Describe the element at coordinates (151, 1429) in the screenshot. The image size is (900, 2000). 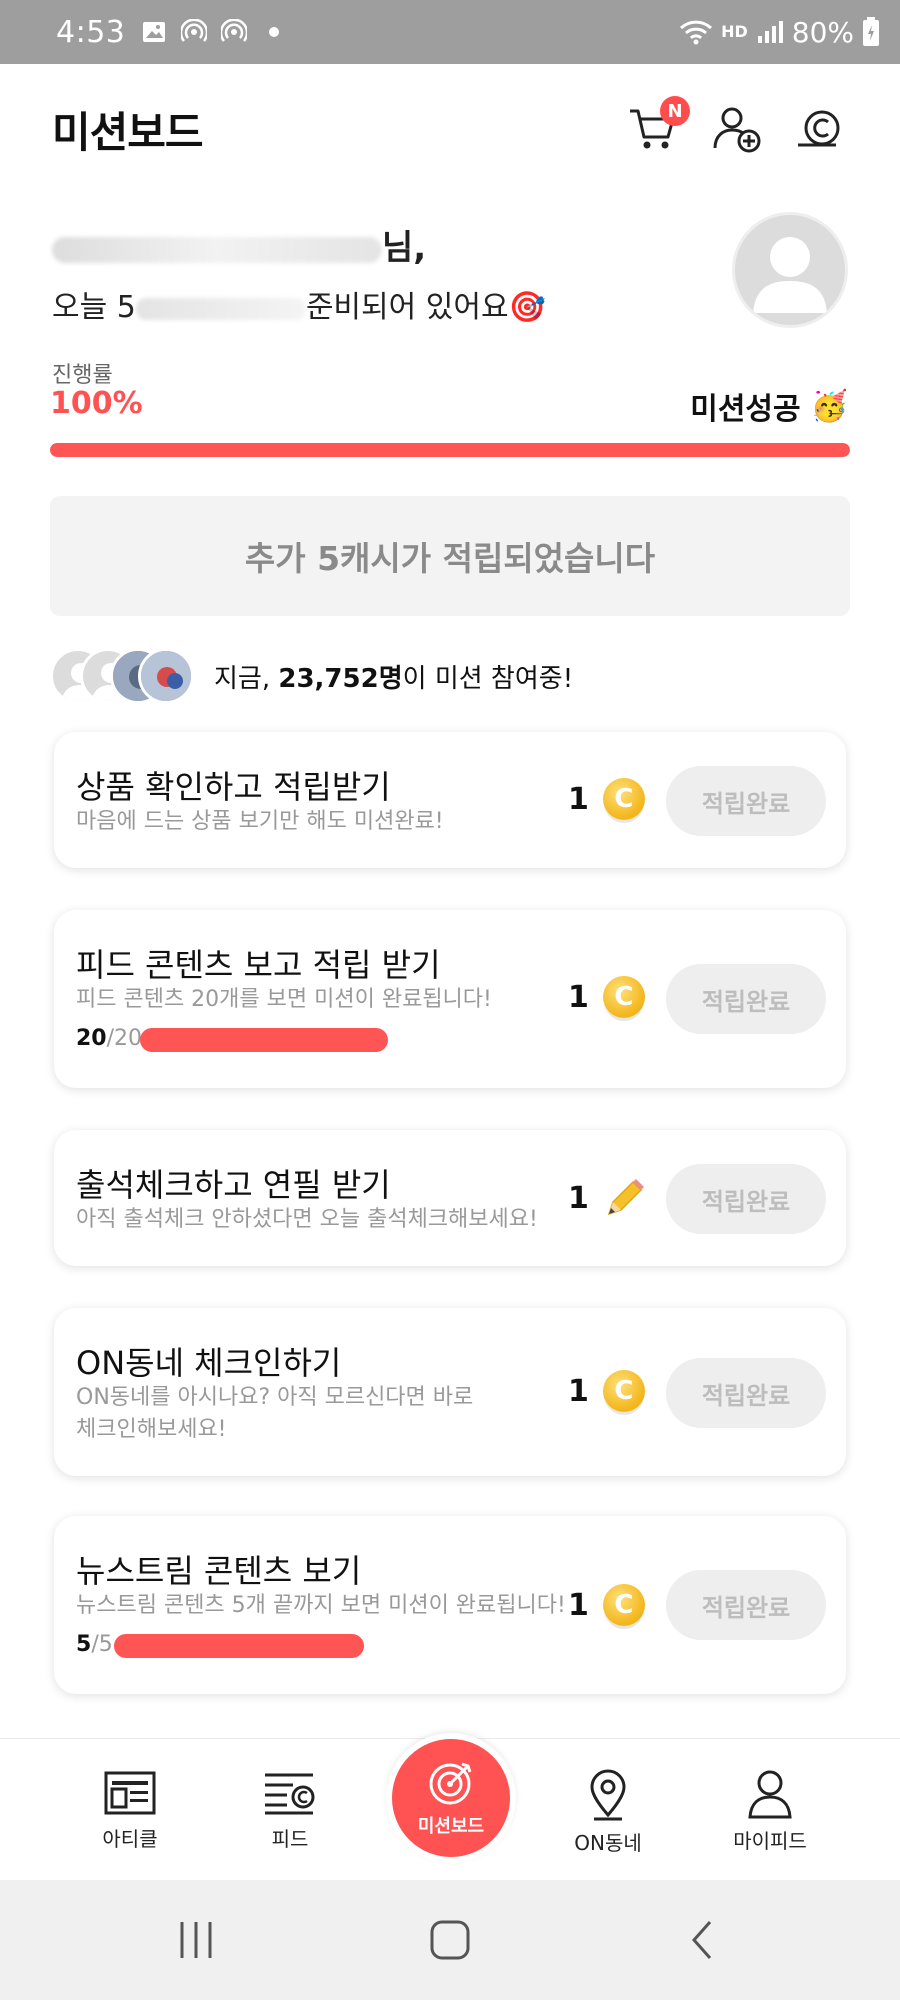
I see `mission-desc-line: 체크인해보세요!` at that location.